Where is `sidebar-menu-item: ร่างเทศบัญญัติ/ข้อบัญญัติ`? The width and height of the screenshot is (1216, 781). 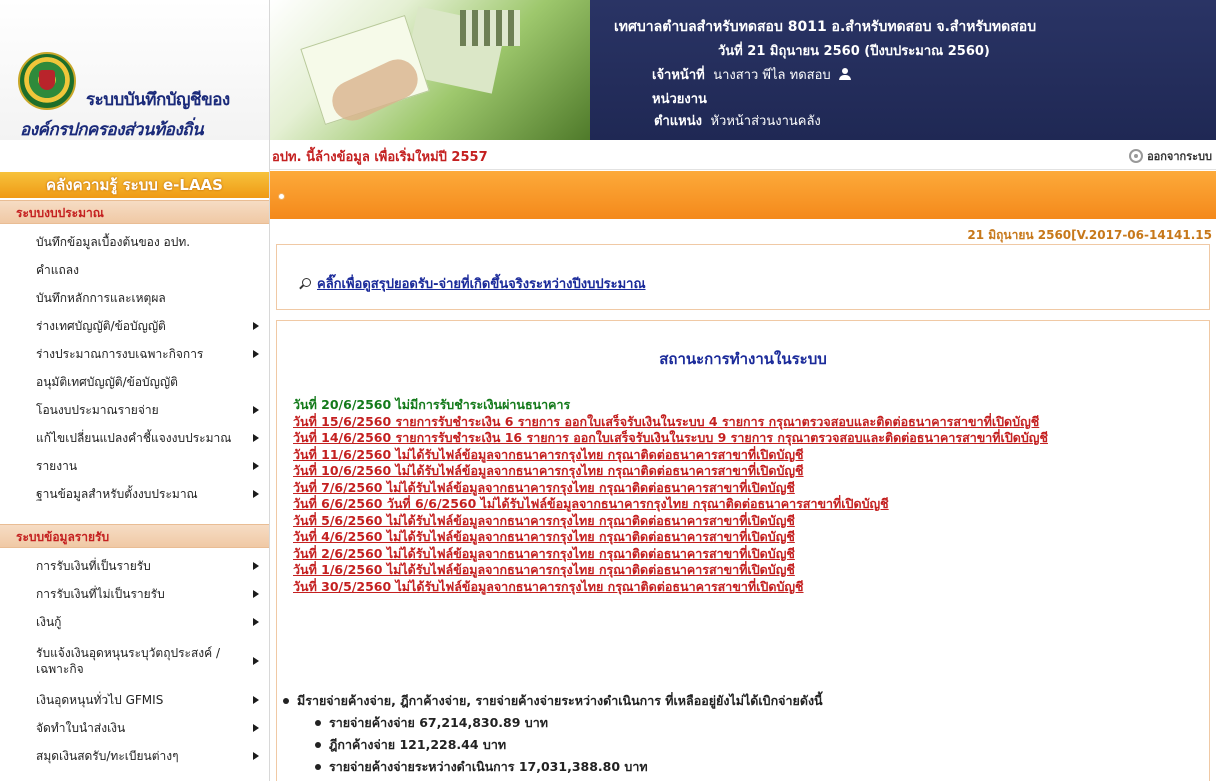 sidebar-menu-item: ร่างเทศบัญญัติ/ข้อบัญญัติ is located at coordinates (134, 326).